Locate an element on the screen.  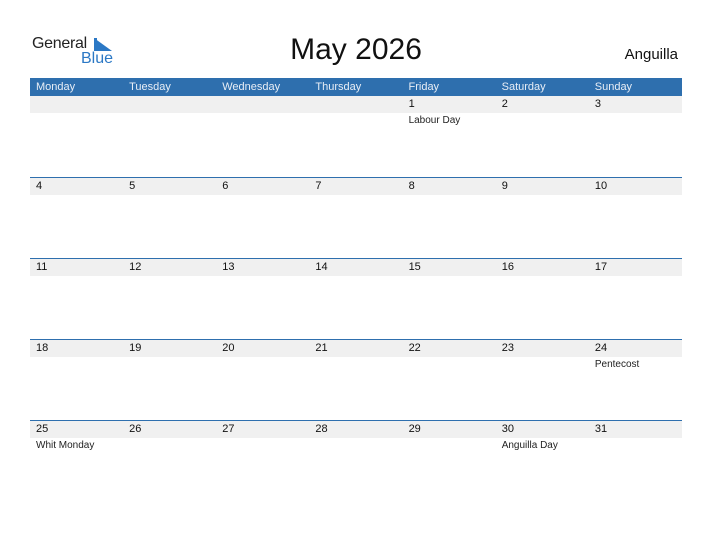
day-cell: 1 Labour Day is located at coordinates (449, 136).